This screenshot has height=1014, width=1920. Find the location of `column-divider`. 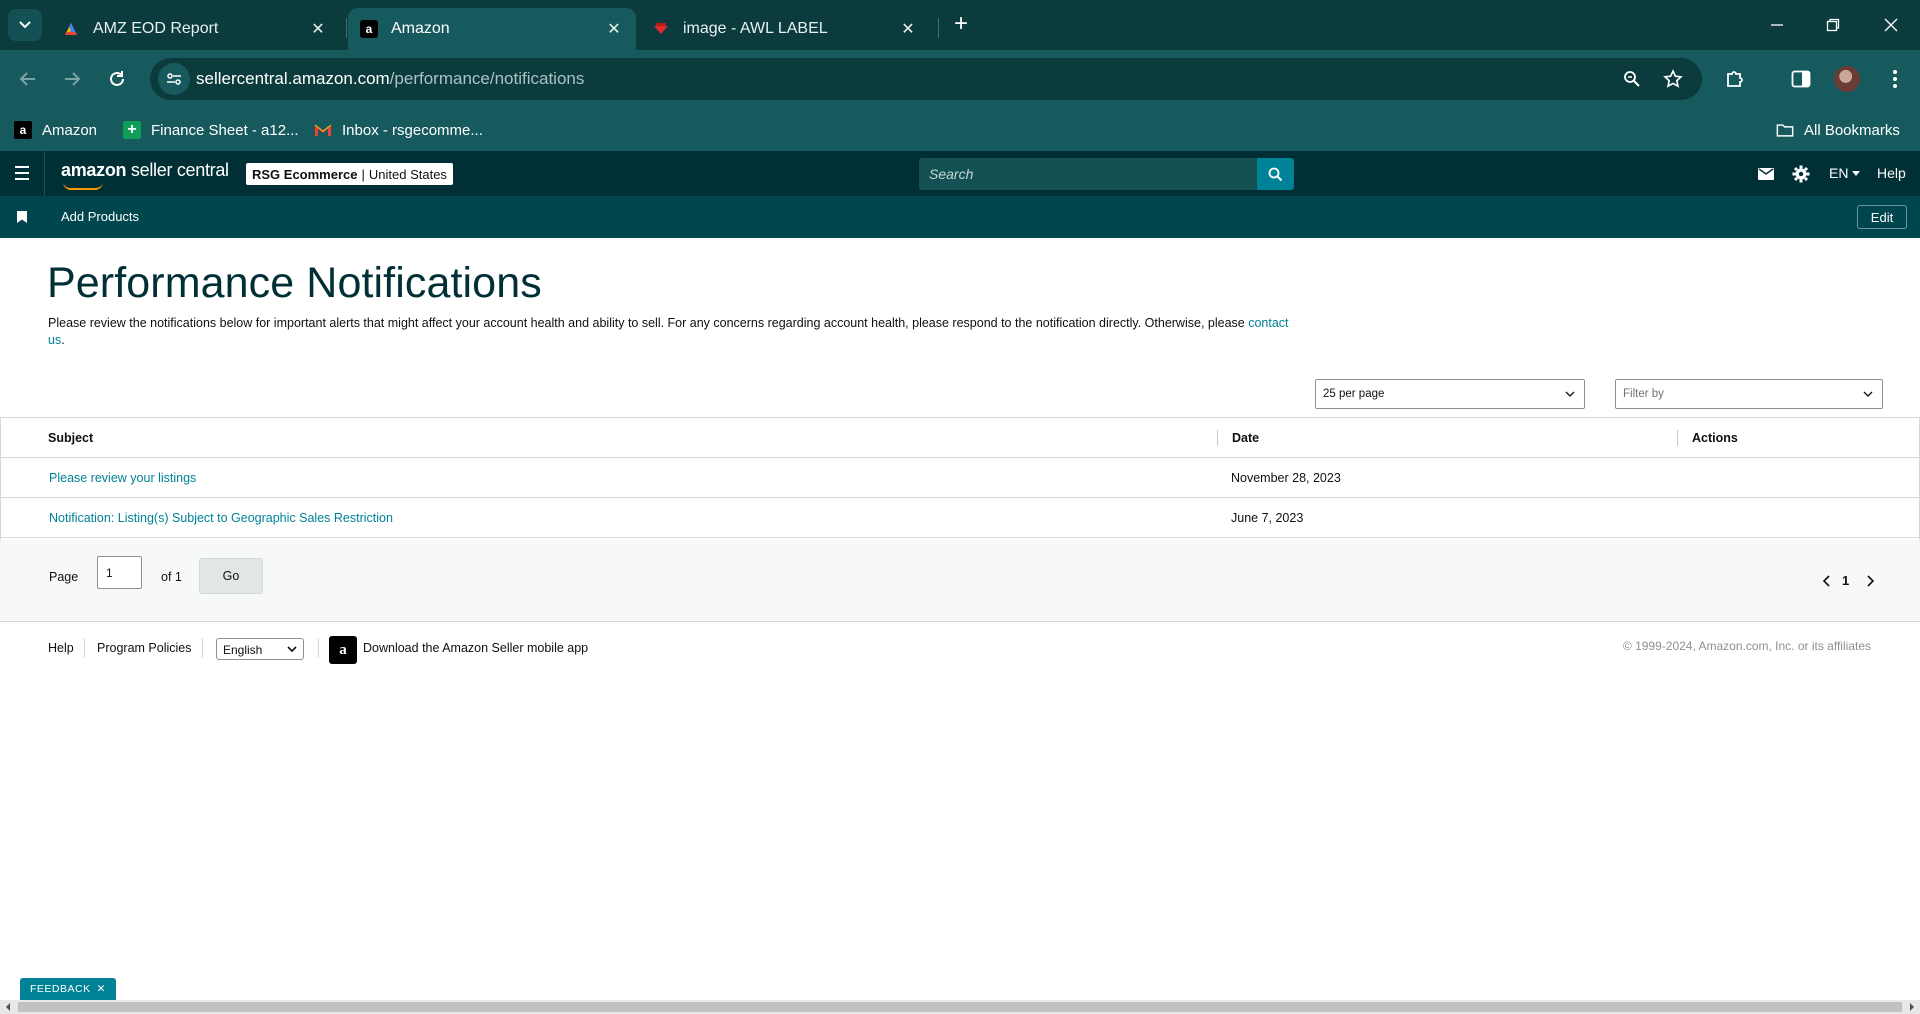

column-divider is located at coordinates (1677, 438).